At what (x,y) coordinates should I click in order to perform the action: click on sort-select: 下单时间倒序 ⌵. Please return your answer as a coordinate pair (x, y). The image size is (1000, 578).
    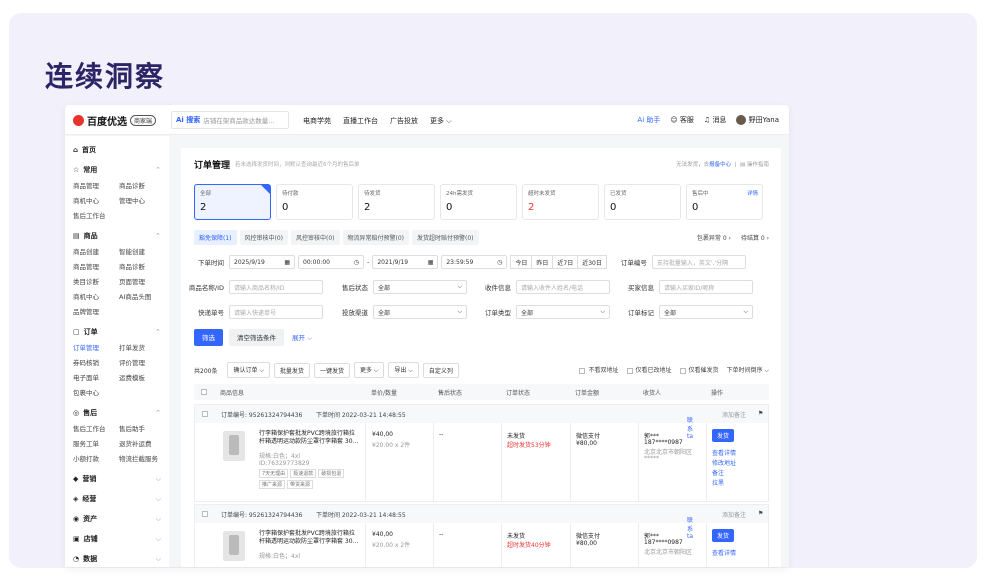
    Looking at the image, I should click on (748, 370).